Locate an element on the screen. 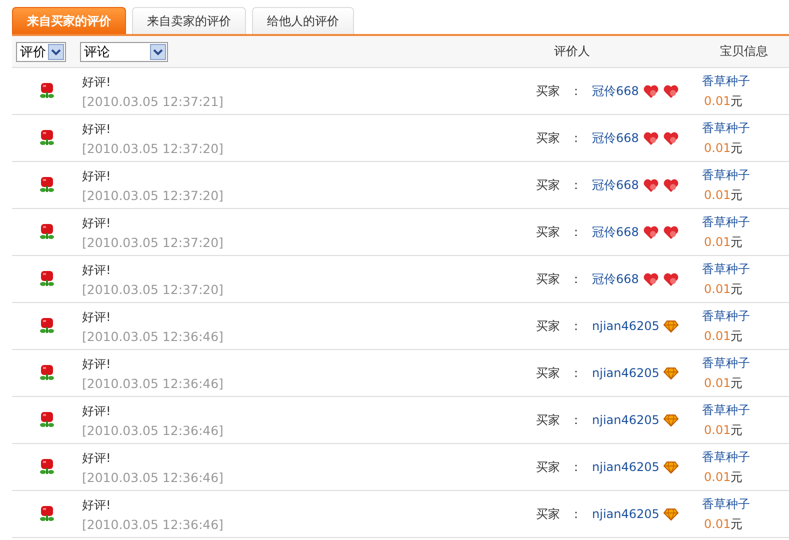  filter-dropdown: 评论 is located at coordinates (124, 52).